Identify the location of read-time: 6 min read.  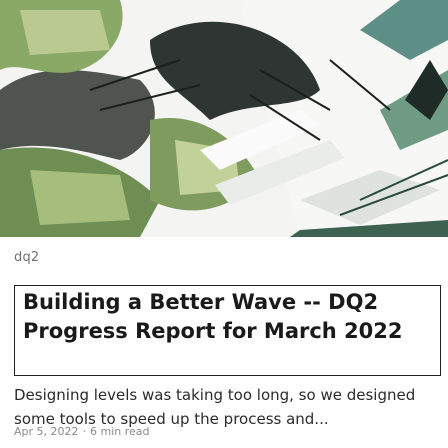
(120, 431).